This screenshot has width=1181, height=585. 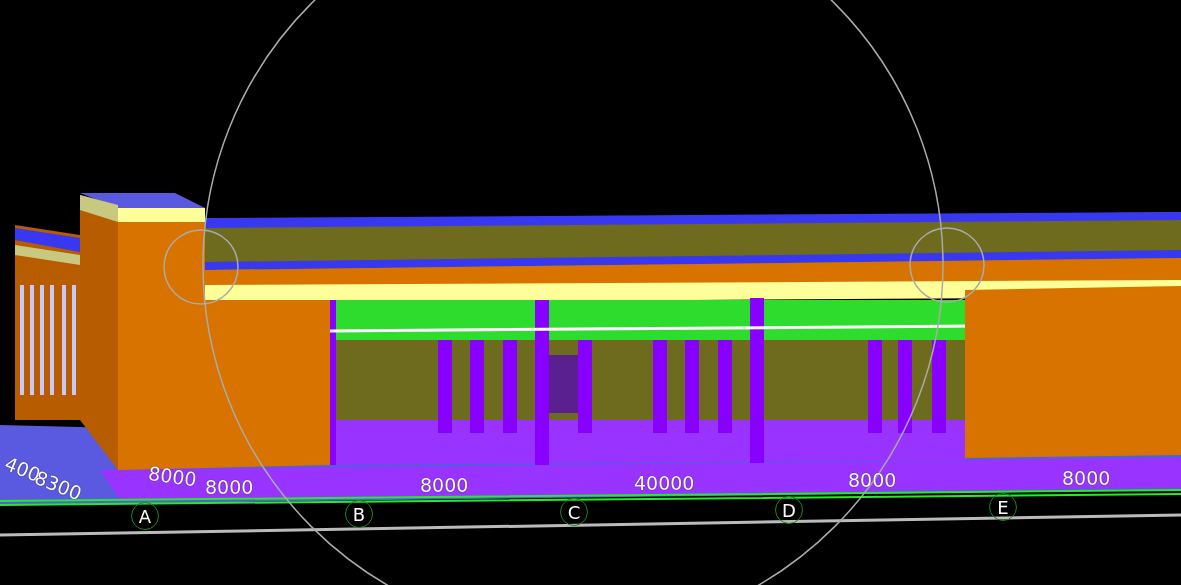 What do you see at coordinates (664, 483) in the screenshot?
I see `dimension-label: 40000` at bounding box center [664, 483].